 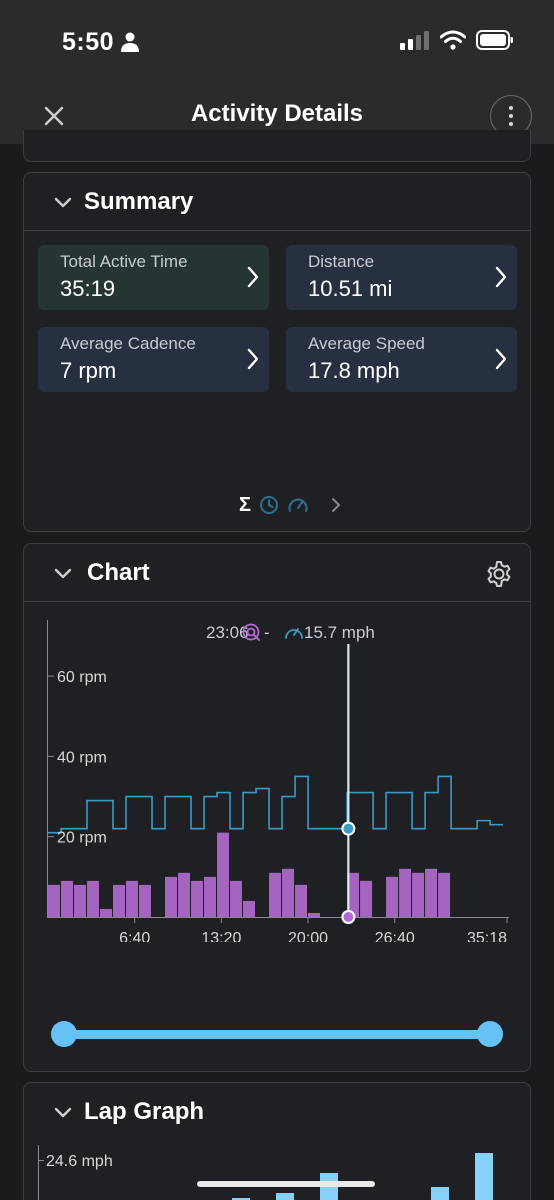 I want to click on tile-average-speed: Average Speed 17.8 mph, so click(x=401, y=359).